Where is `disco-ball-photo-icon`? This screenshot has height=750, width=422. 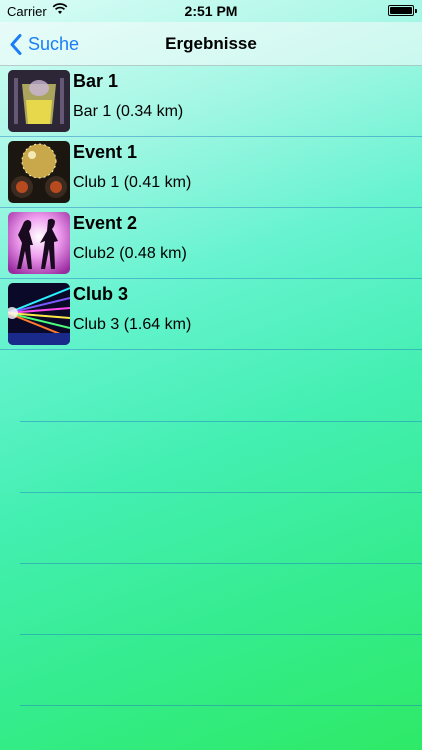 disco-ball-photo-icon is located at coordinates (39, 172).